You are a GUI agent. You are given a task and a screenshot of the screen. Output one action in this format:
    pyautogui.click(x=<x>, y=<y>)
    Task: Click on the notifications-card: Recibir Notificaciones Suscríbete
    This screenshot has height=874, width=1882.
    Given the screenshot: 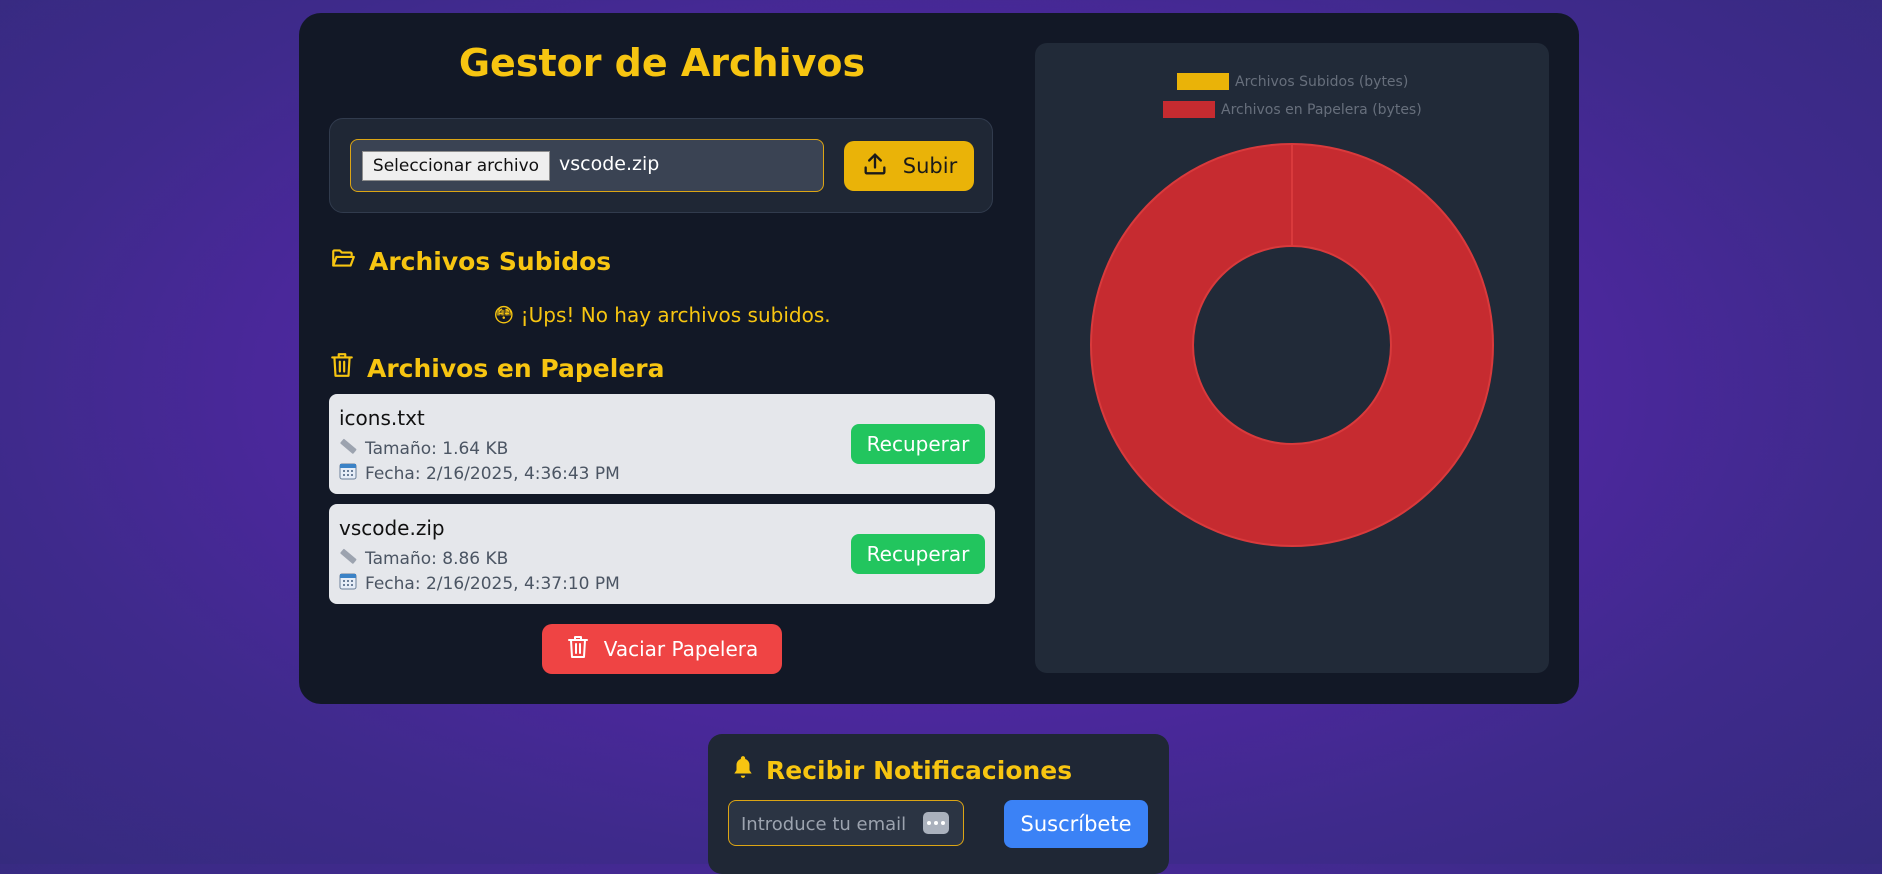 What is the action you would take?
    pyautogui.click(x=938, y=804)
    